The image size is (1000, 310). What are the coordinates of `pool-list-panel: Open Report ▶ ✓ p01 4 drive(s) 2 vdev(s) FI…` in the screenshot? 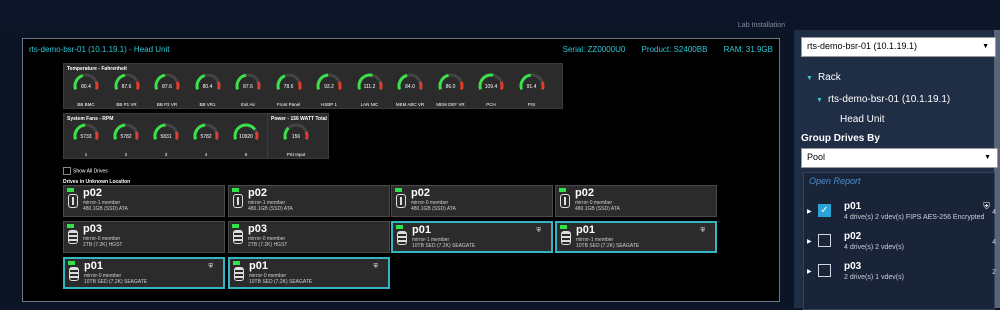 It's located at (899, 241).